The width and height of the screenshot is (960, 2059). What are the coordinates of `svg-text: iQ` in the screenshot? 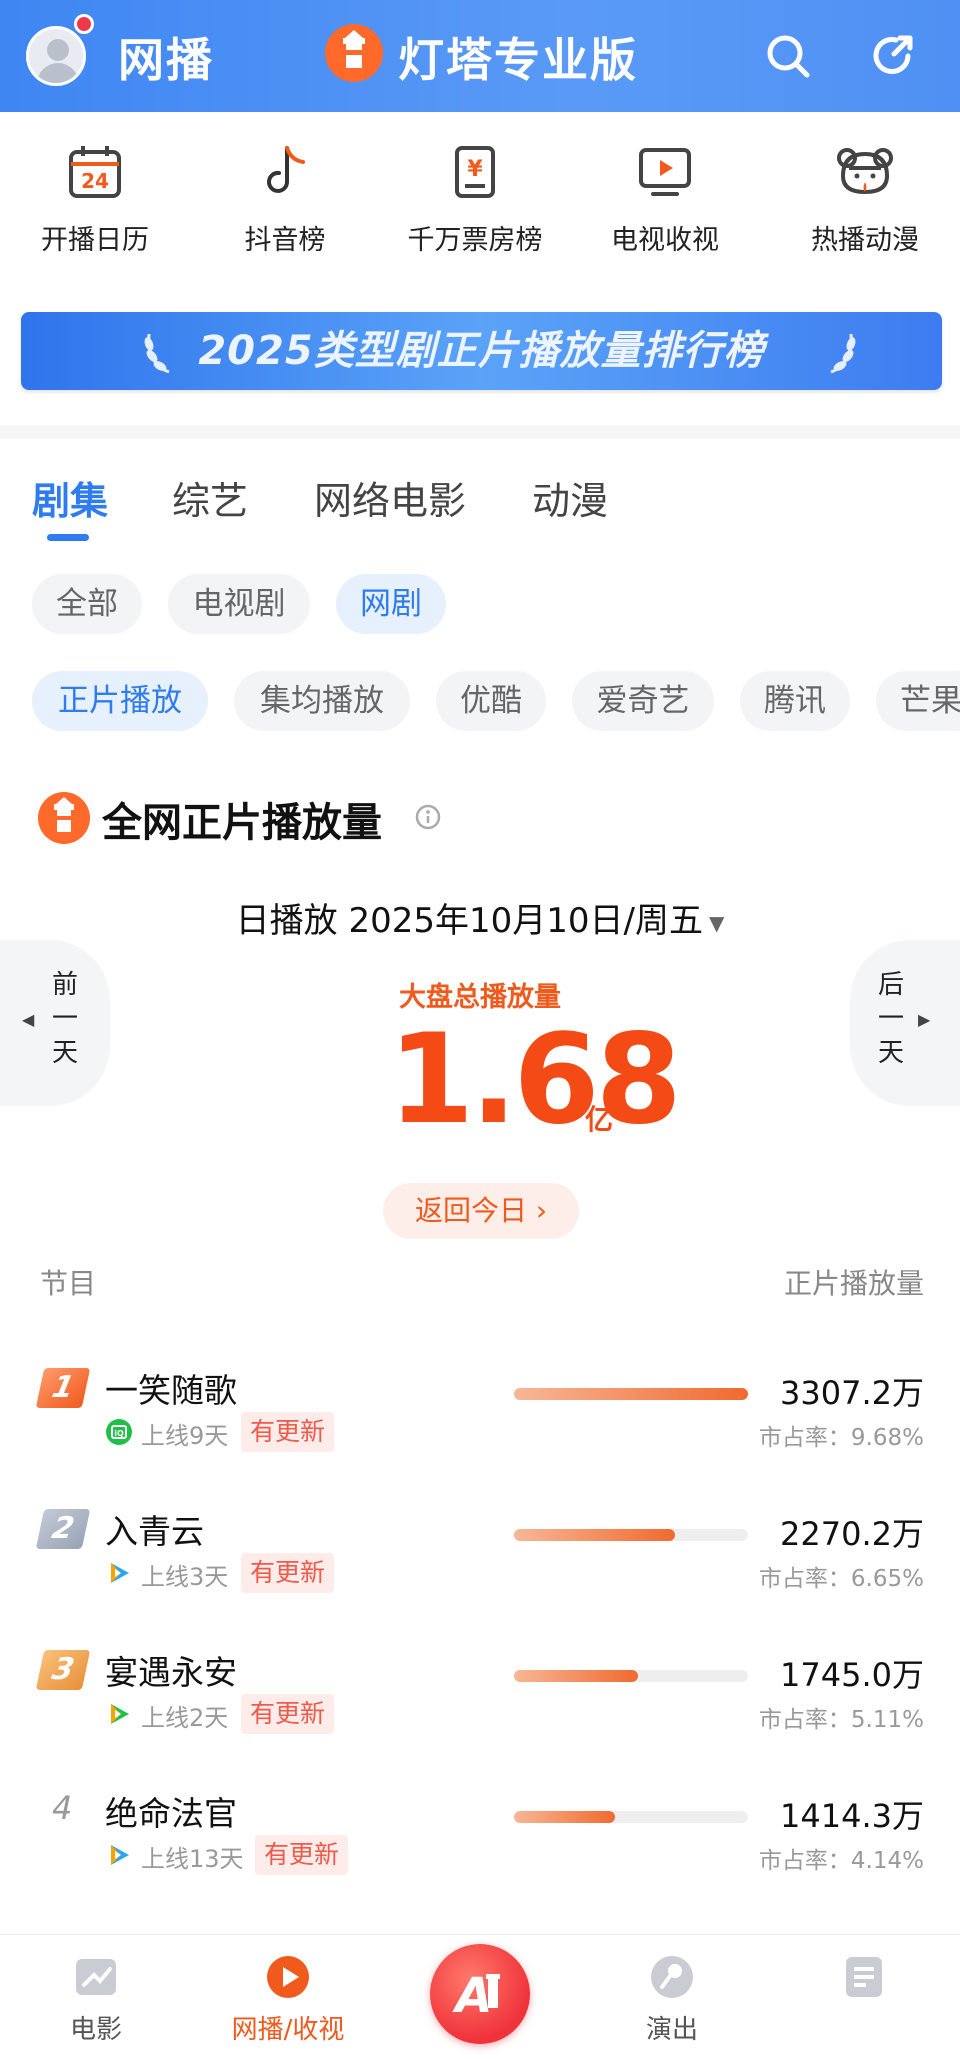 It's located at (119, 1433).